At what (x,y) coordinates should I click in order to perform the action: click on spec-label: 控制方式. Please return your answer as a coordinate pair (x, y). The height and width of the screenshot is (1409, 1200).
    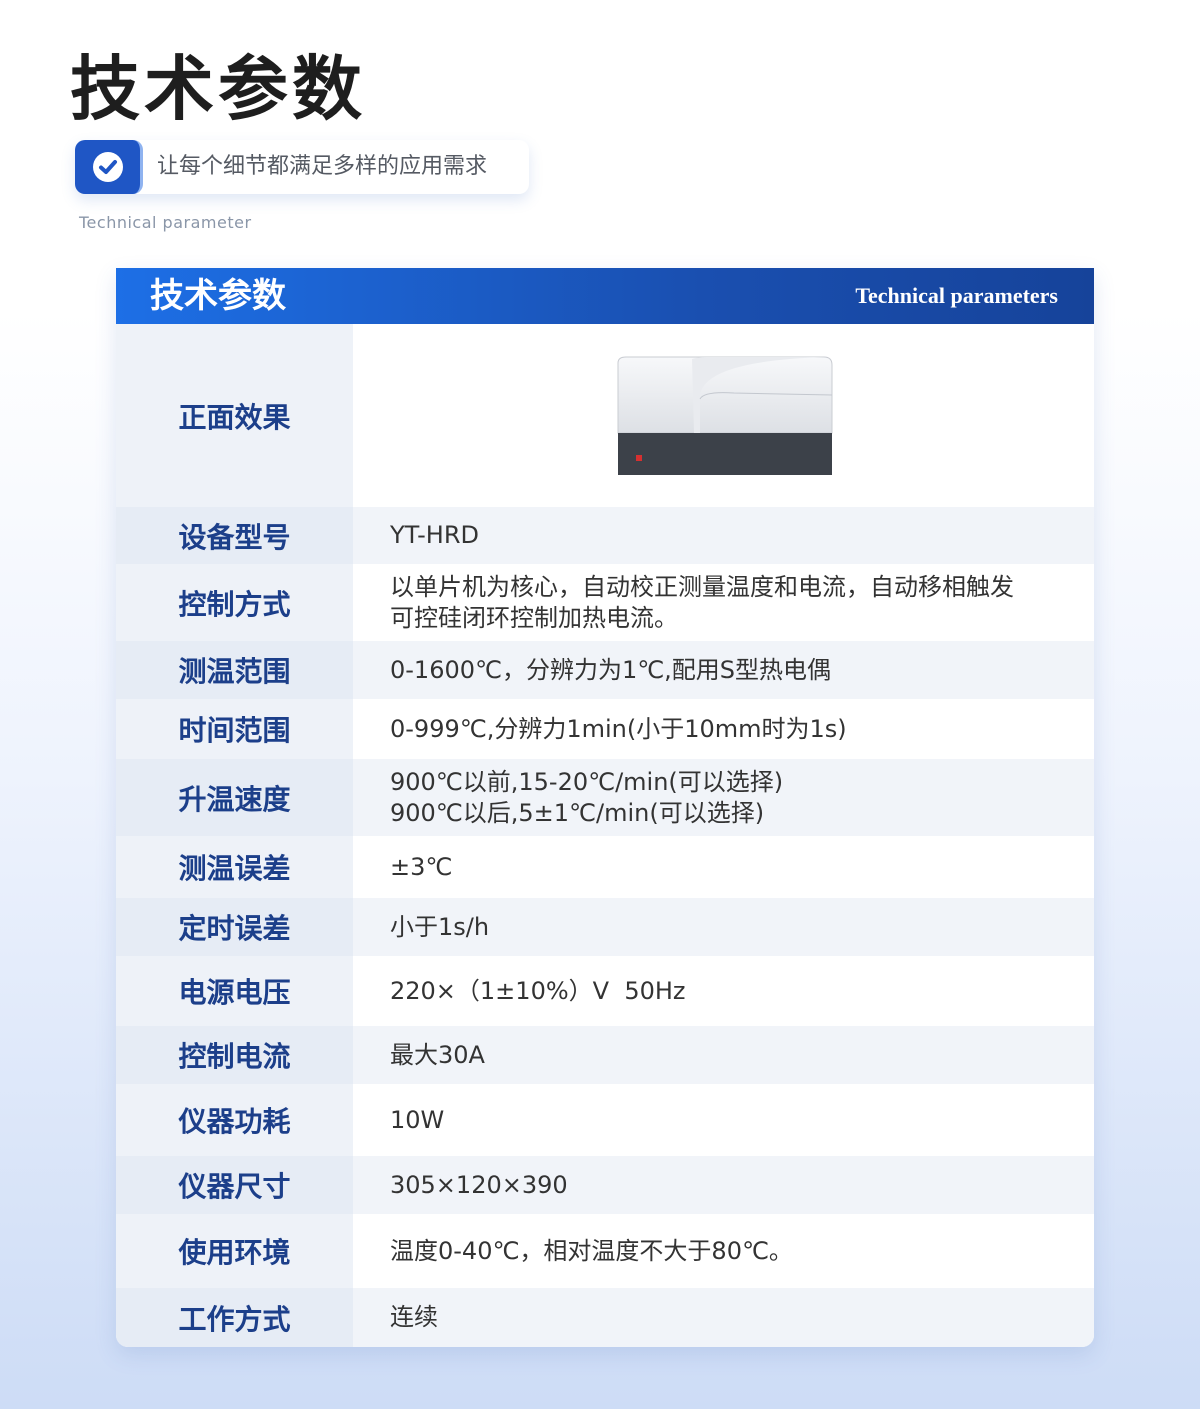
    Looking at the image, I should click on (234, 602).